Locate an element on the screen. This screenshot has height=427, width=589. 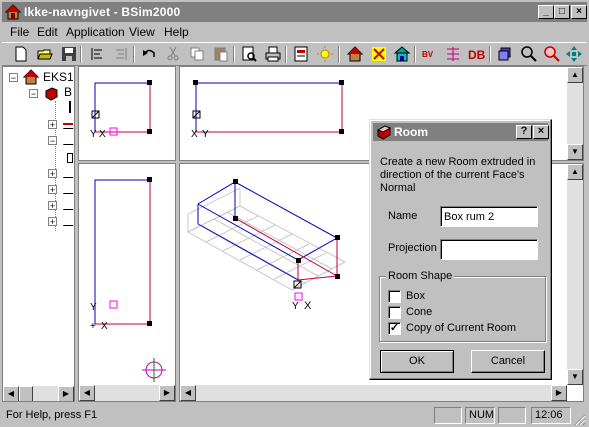
house-app-icon is located at coordinates (13, 12).